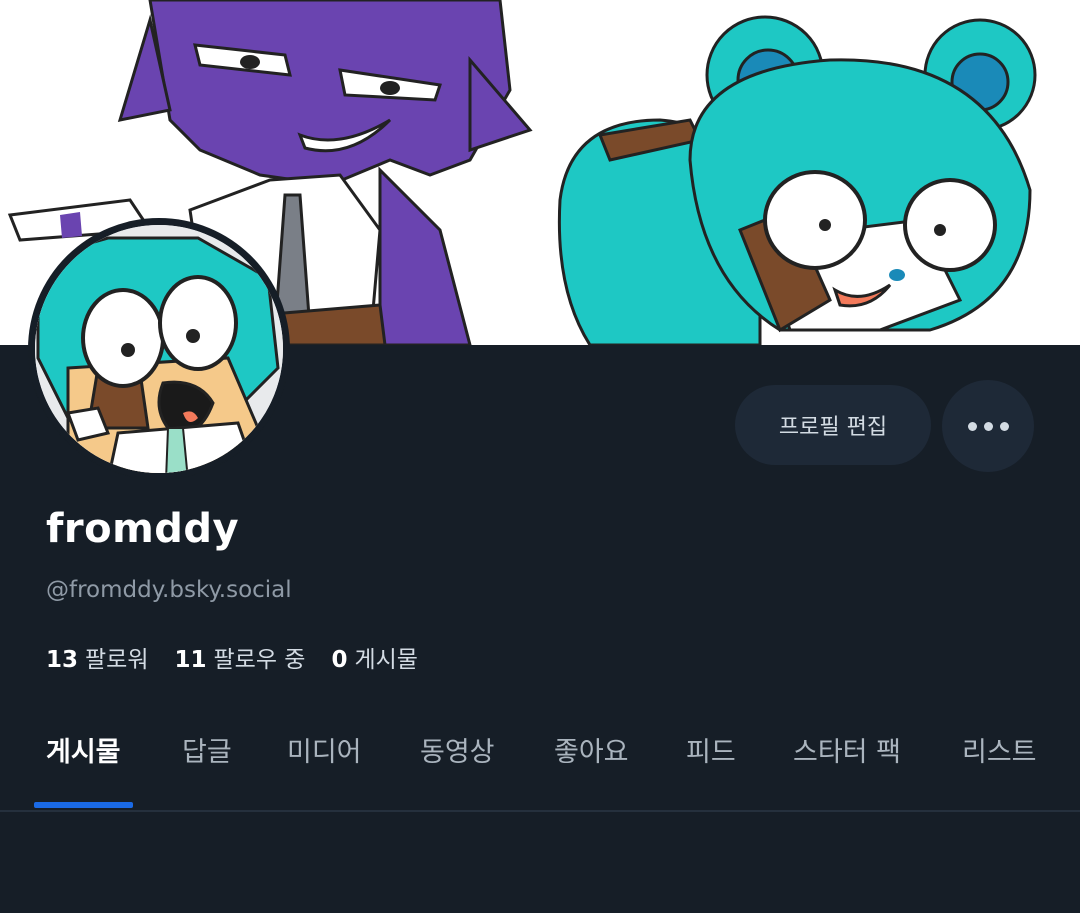 The height and width of the screenshot is (913, 1080). What do you see at coordinates (190, 660) in the screenshot?
I see `following-count: 11` at bounding box center [190, 660].